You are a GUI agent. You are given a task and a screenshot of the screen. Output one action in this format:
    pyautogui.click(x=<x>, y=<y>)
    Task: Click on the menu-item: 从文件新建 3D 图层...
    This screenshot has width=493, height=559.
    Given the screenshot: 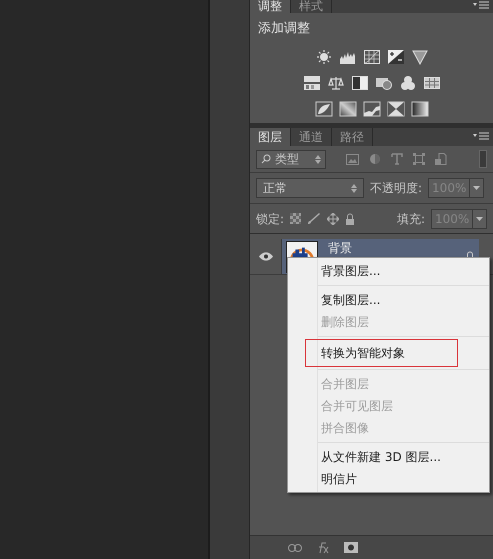 What is the action you would take?
    pyautogui.click(x=403, y=457)
    